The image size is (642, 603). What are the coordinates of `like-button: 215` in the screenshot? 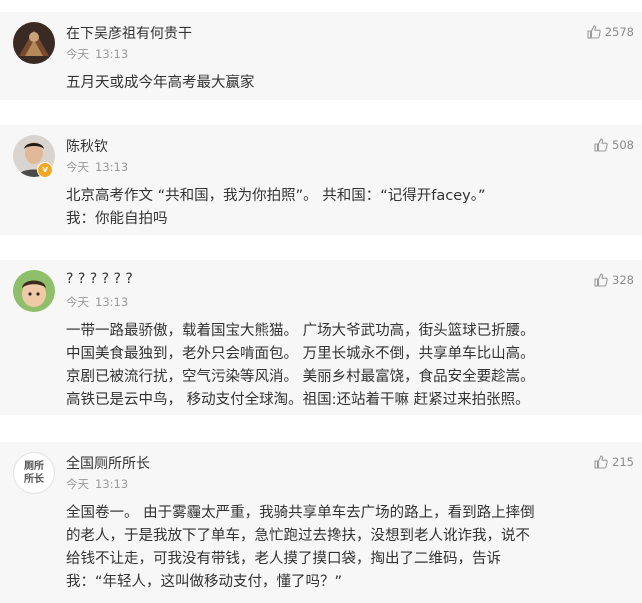 It's located at (613, 462).